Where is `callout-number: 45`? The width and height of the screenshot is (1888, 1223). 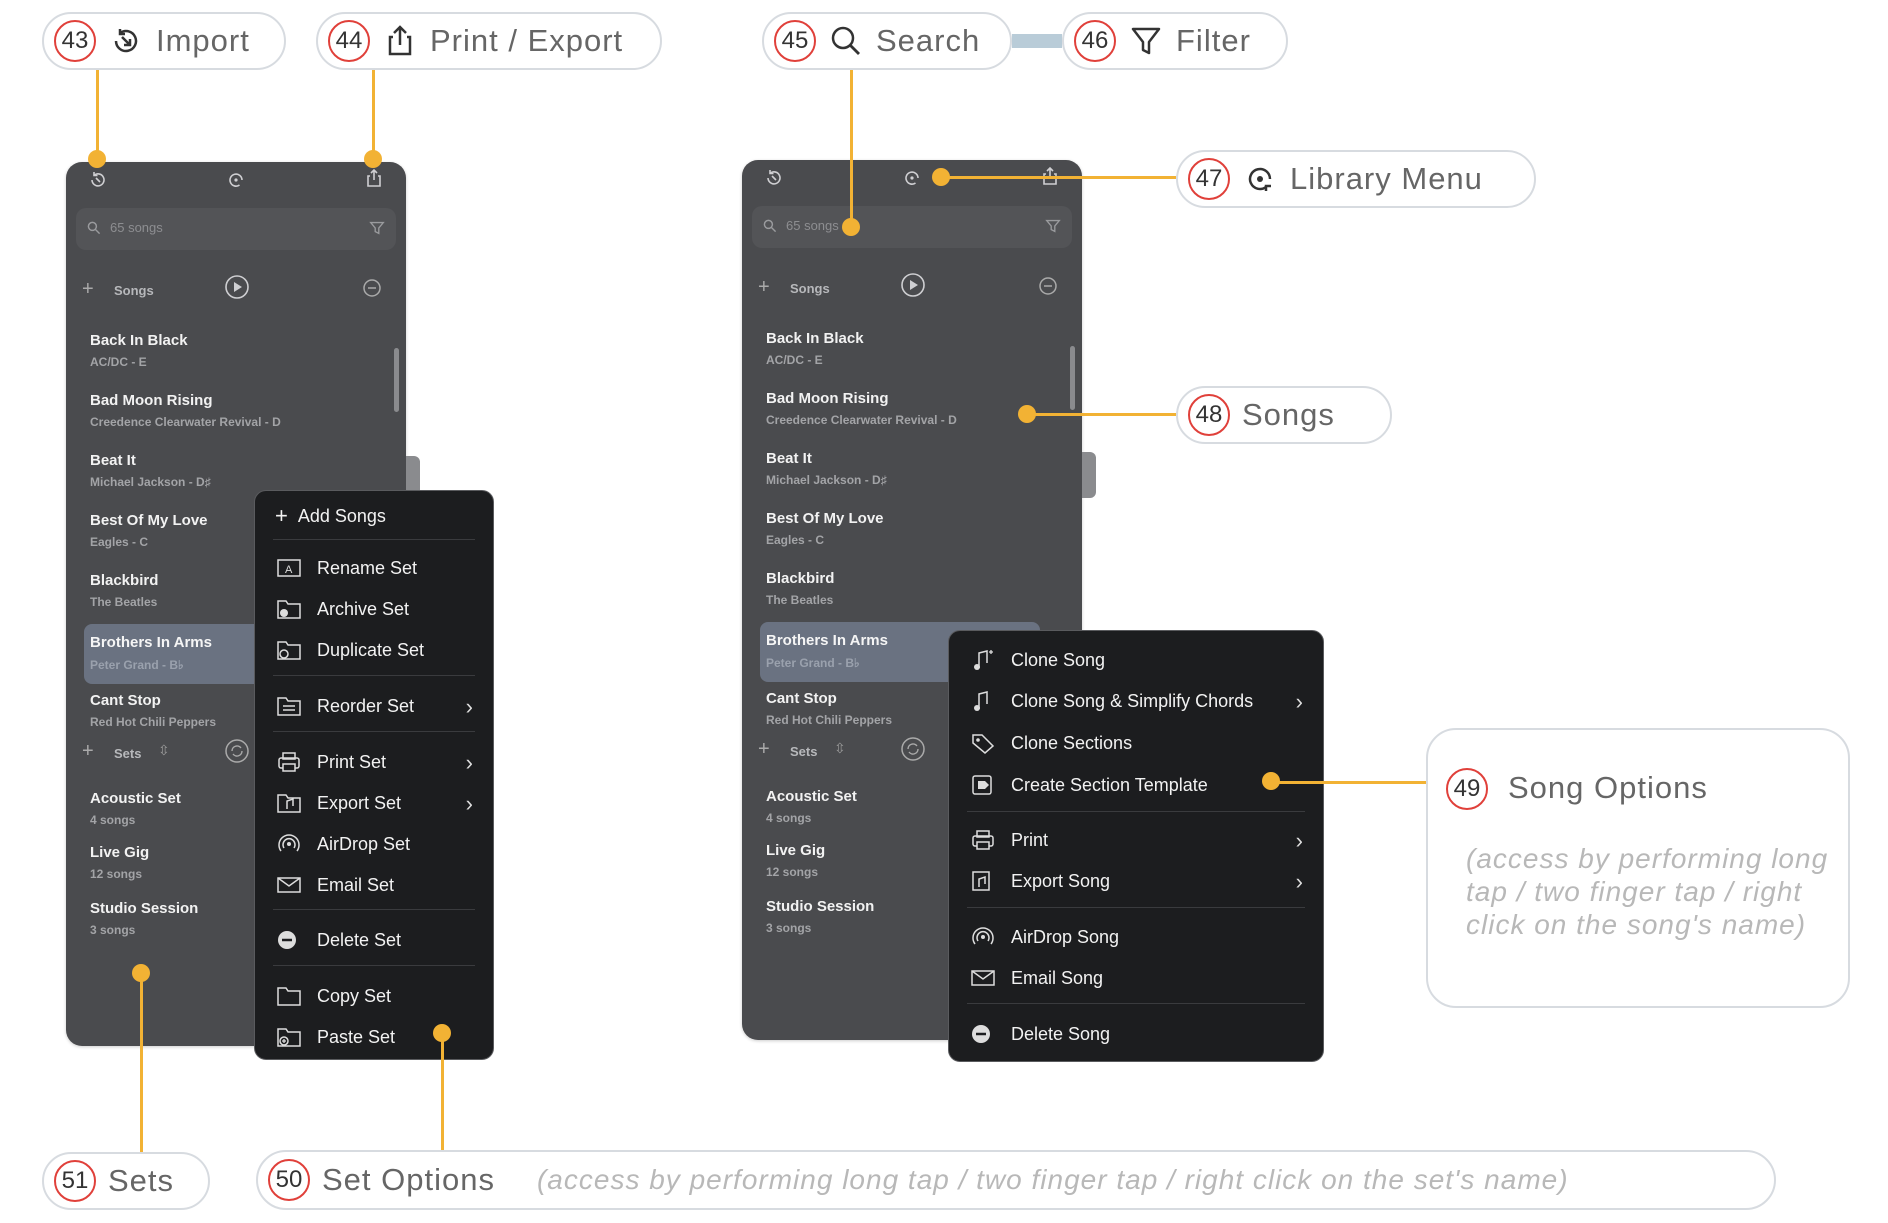 callout-number: 45 is located at coordinates (795, 41).